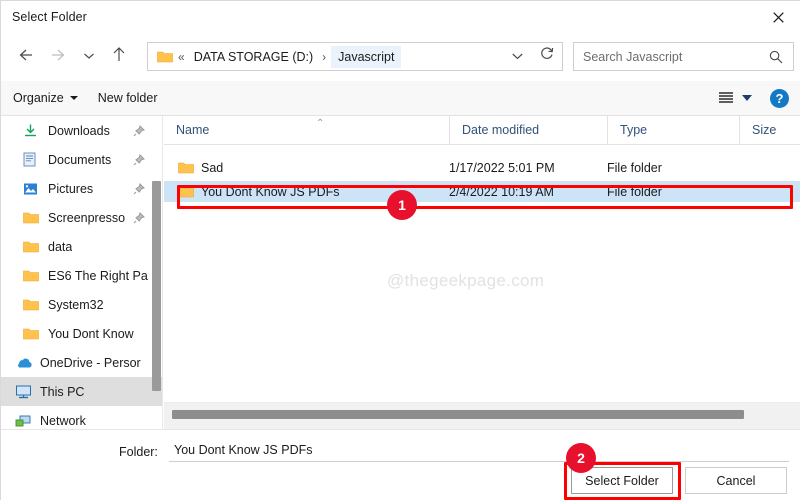  I want to click on sidebar-item-es6-the-right-pa: ES6 The Right Pa, so click(81, 275).